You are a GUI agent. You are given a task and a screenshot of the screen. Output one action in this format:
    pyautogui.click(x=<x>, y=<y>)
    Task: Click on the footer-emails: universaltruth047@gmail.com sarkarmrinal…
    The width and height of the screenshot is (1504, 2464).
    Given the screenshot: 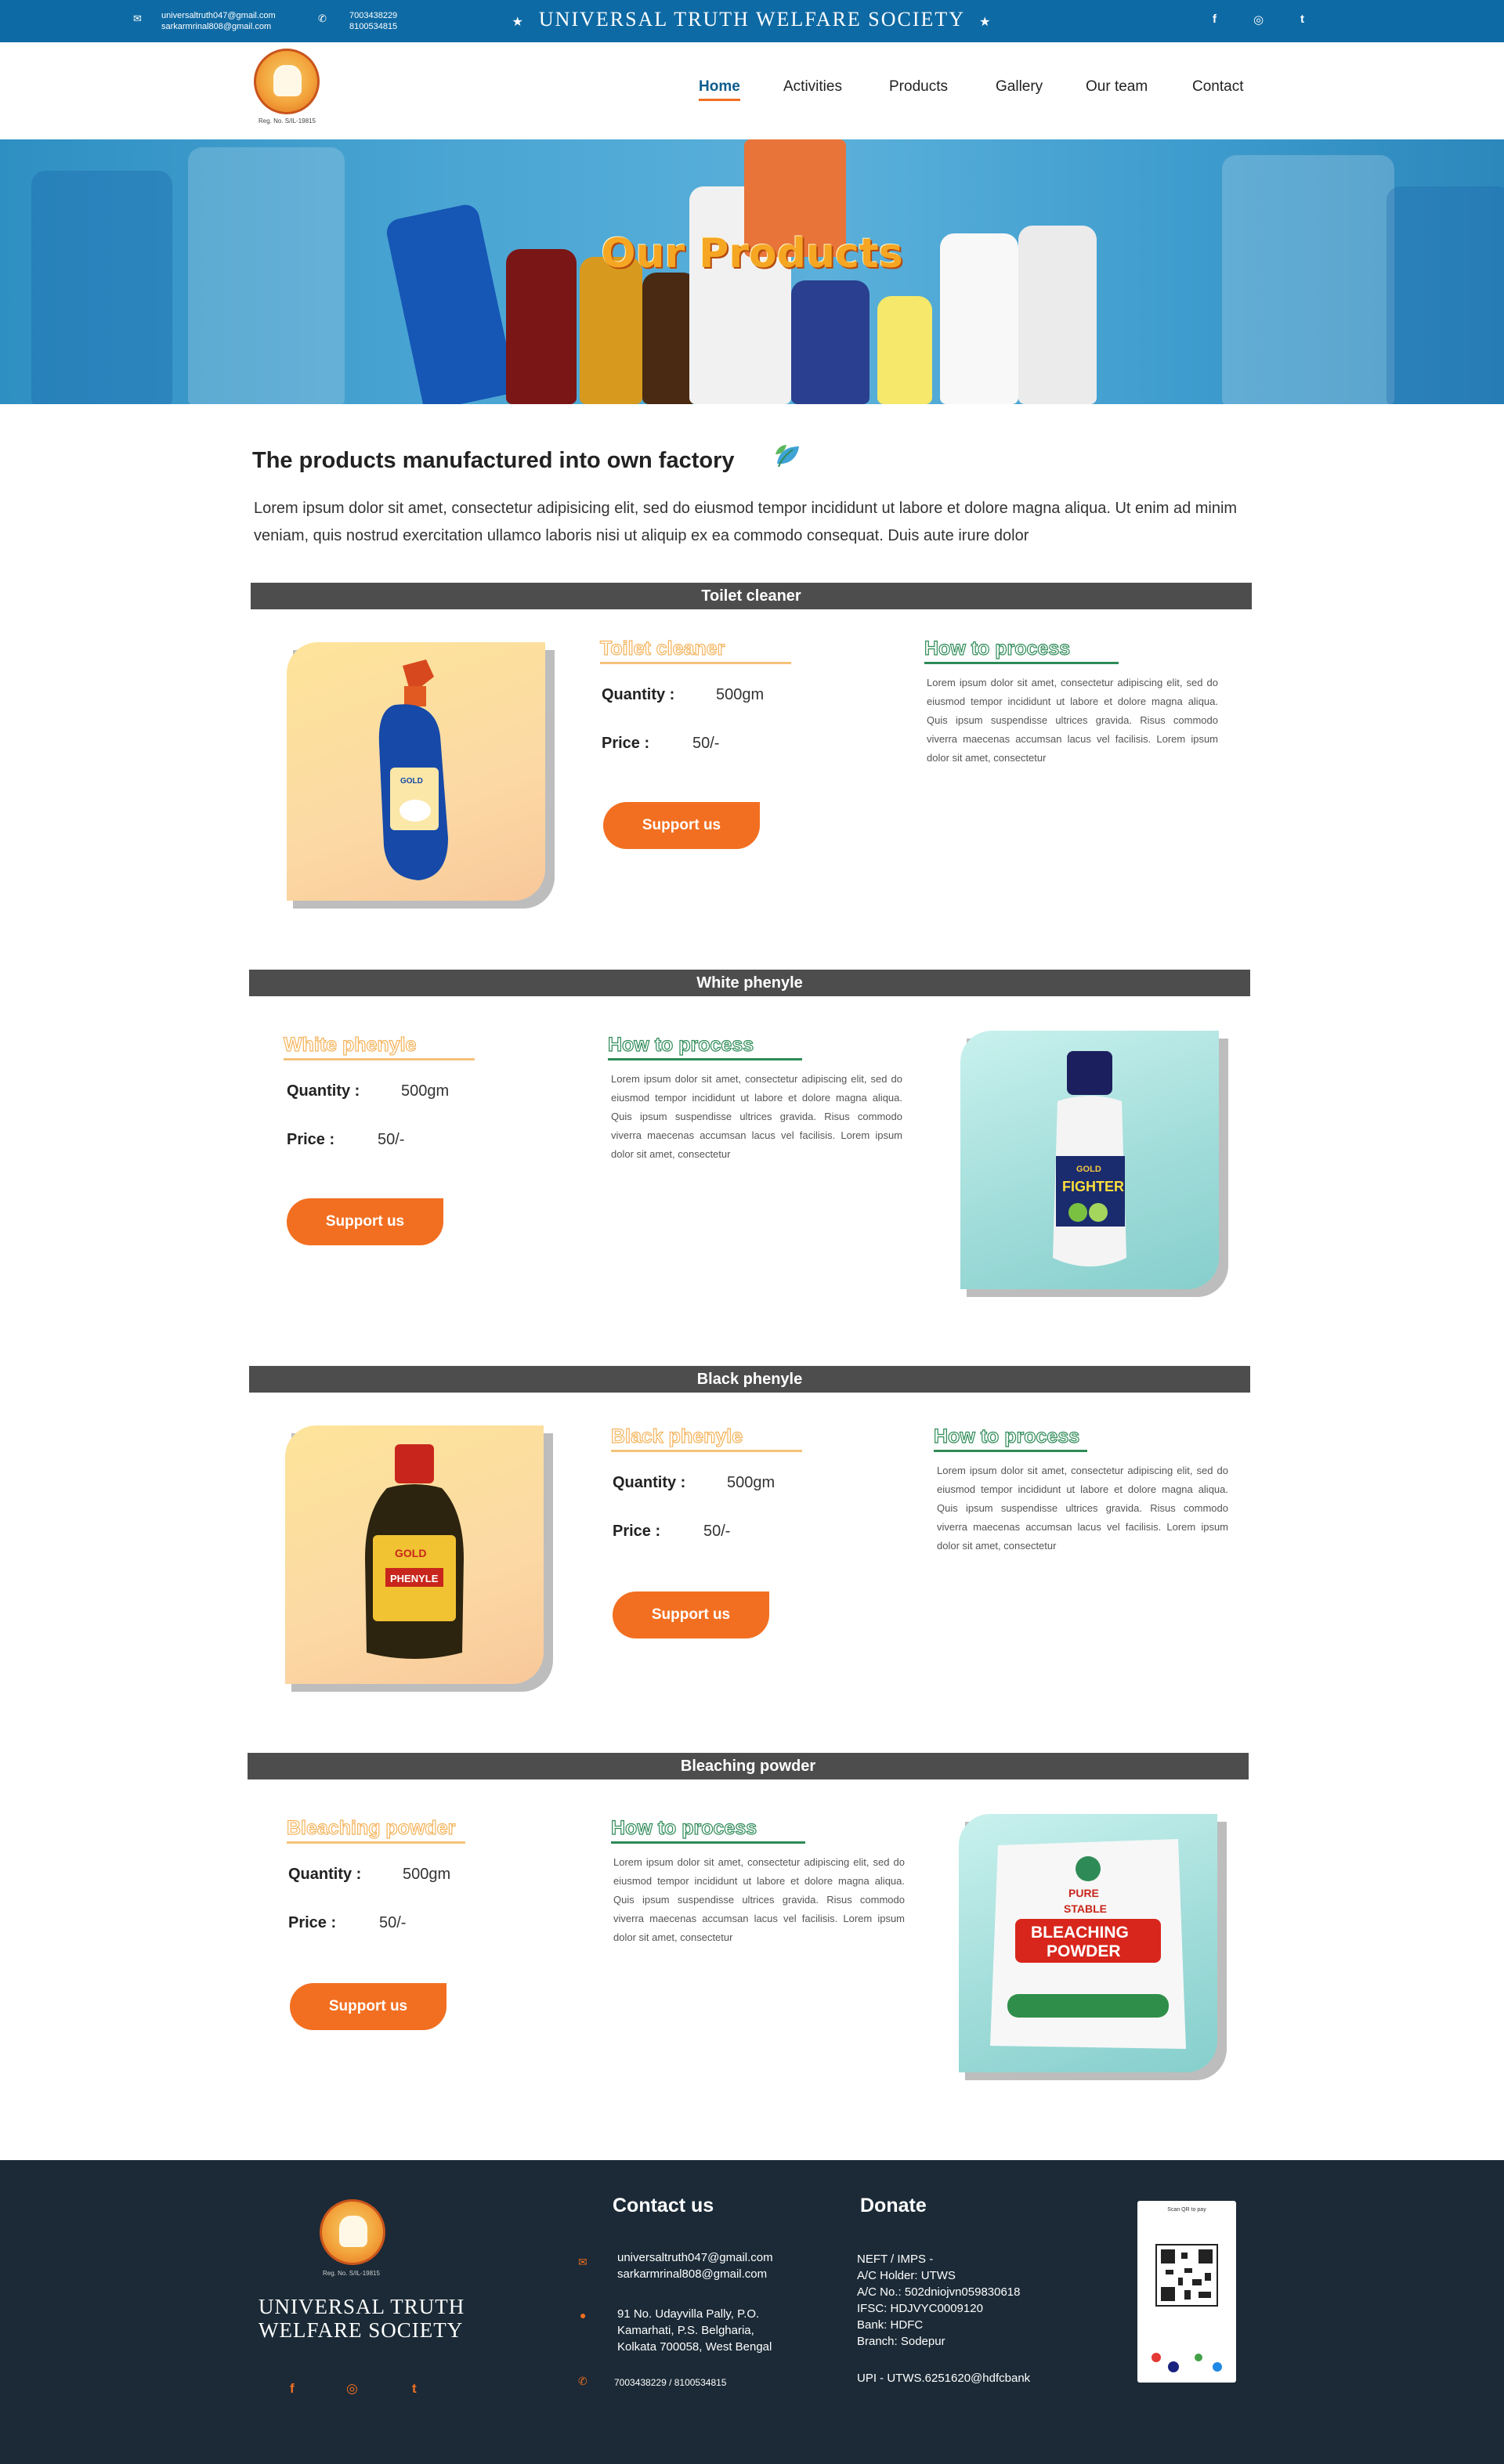 What is the action you would take?
    pyautogui.click(x=695, y=2265)
    